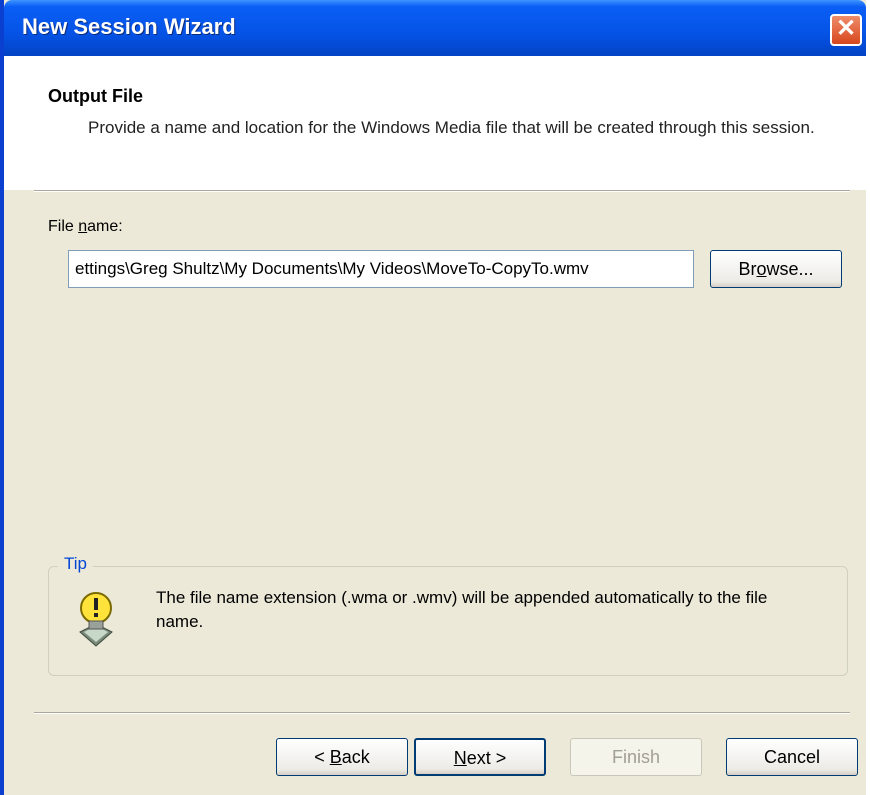 Image resolution: width=870 pixels, height=795 pixels. I want to click on close-button: ✕, so click(846, 30).